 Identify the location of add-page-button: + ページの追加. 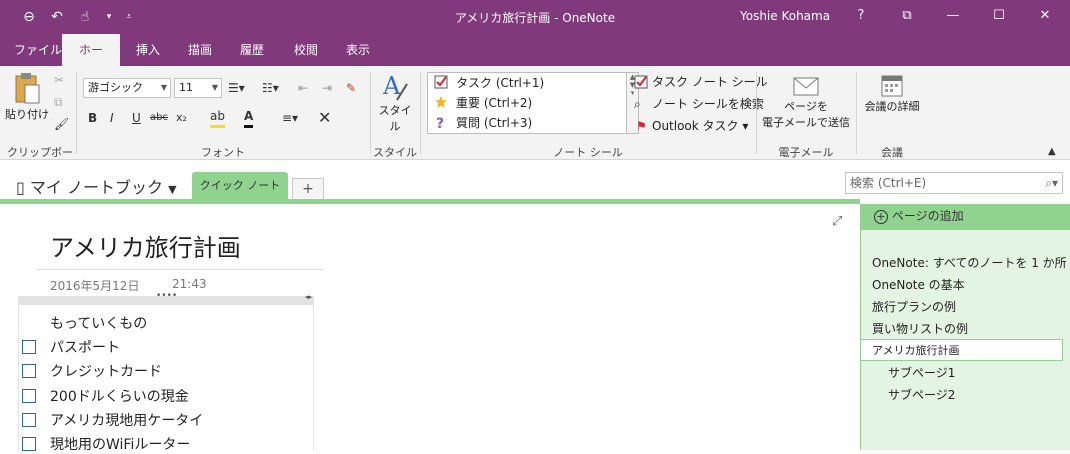
(919, 215).